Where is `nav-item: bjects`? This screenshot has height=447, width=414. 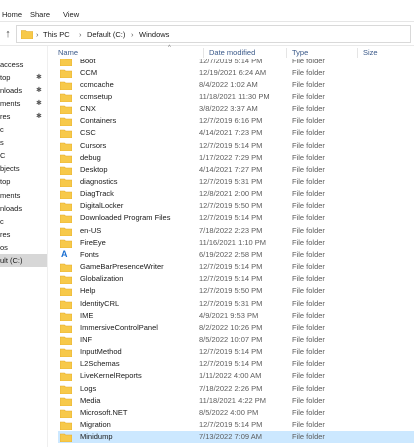 nav-item: bjects is located at coordinates (23, 168).